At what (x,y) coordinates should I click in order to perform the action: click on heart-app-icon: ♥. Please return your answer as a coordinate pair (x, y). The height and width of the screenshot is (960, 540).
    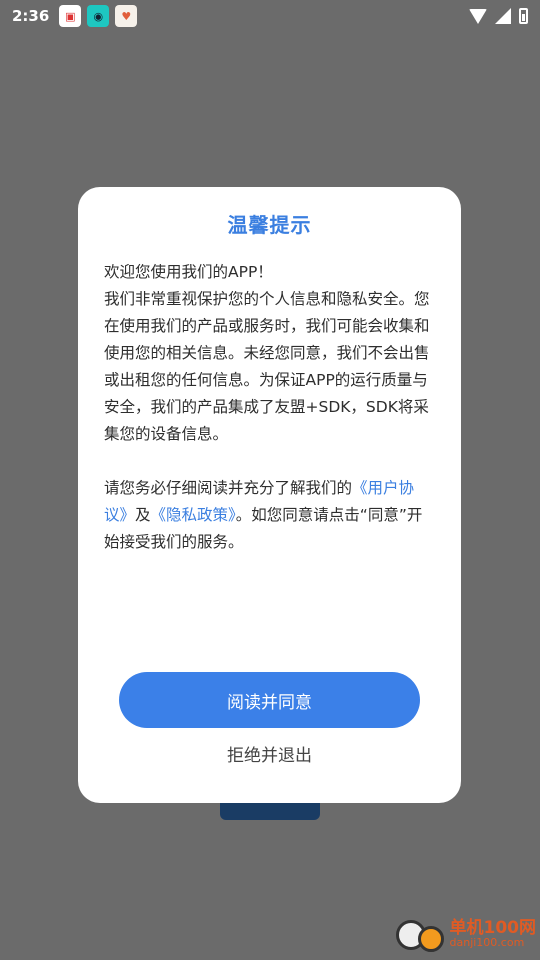
    Looking at the image, I should click on (126, 16).